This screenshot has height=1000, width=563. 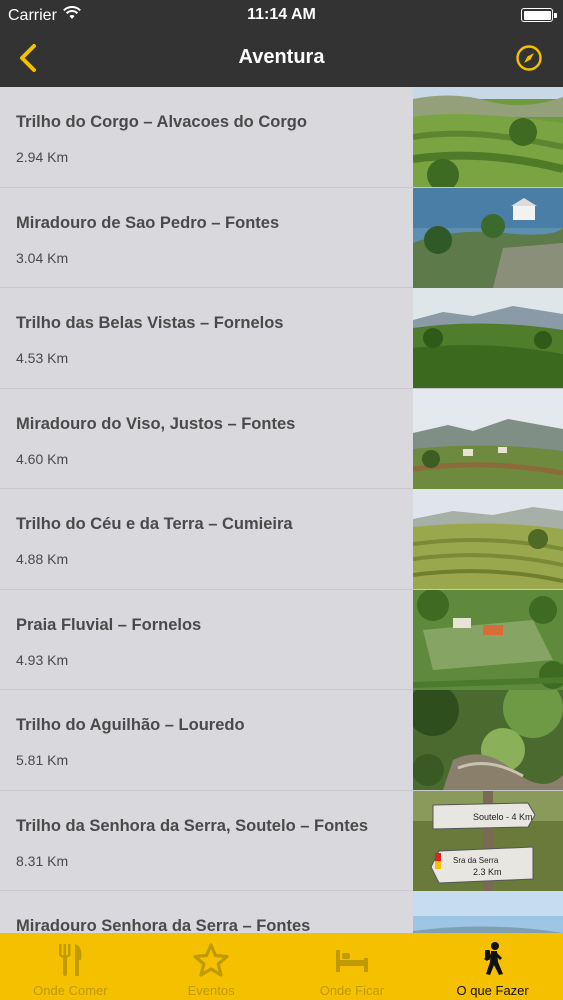 I want to click on item-name: Miradouro do Viso, Justos – Fontes, so click(x=156, y=423).